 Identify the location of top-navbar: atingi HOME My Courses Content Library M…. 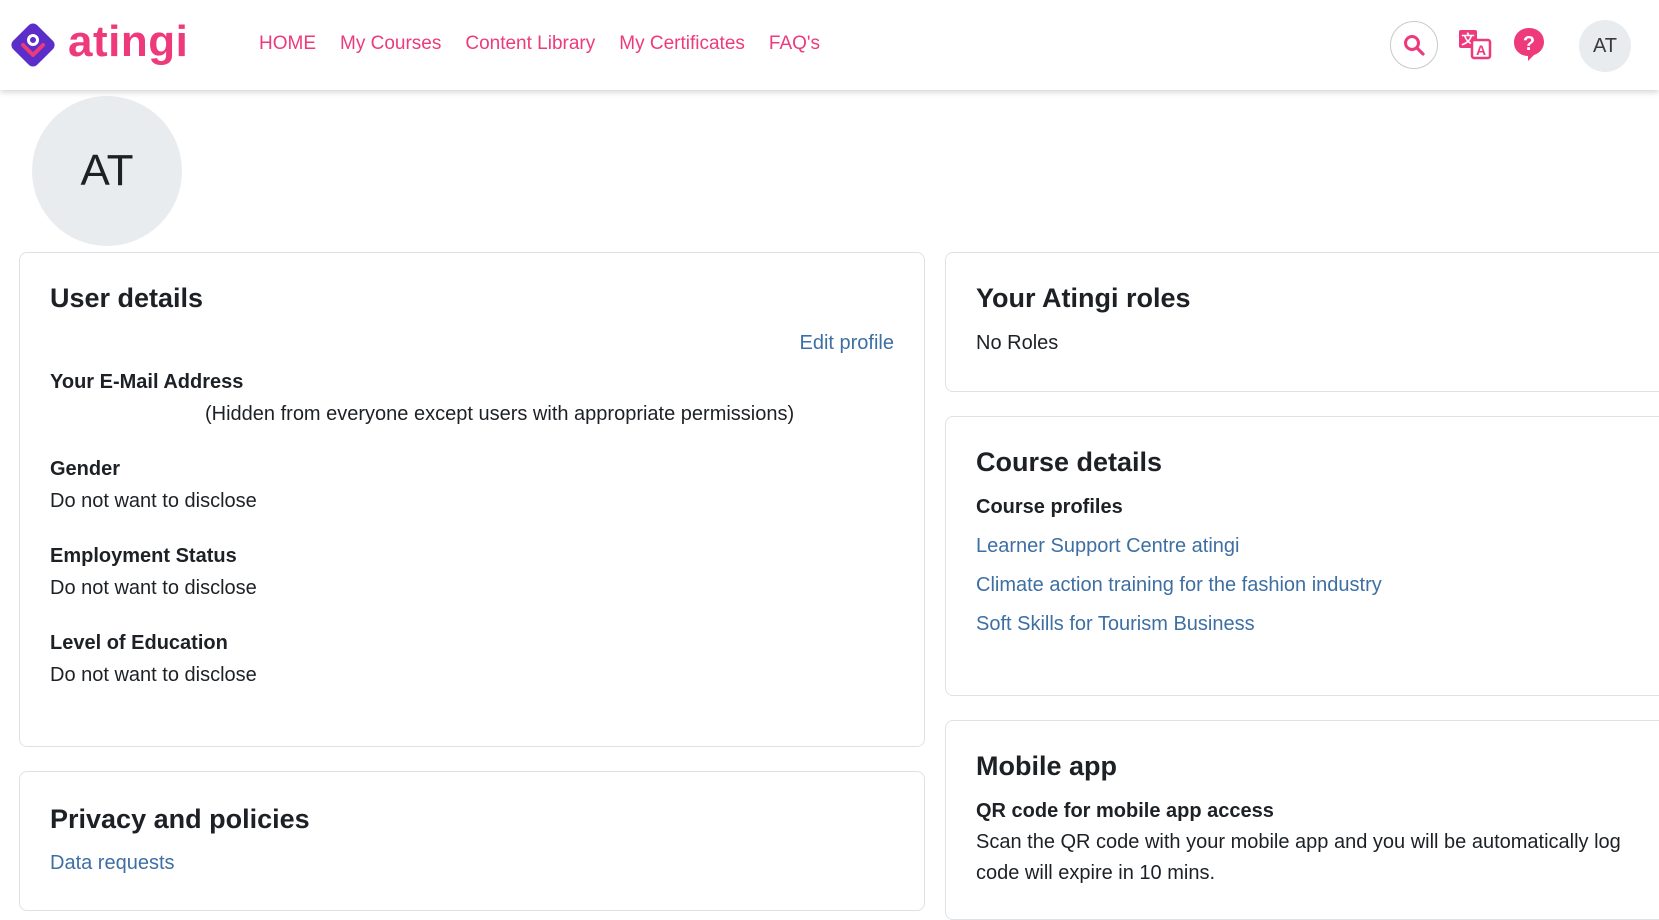
(829, 45).